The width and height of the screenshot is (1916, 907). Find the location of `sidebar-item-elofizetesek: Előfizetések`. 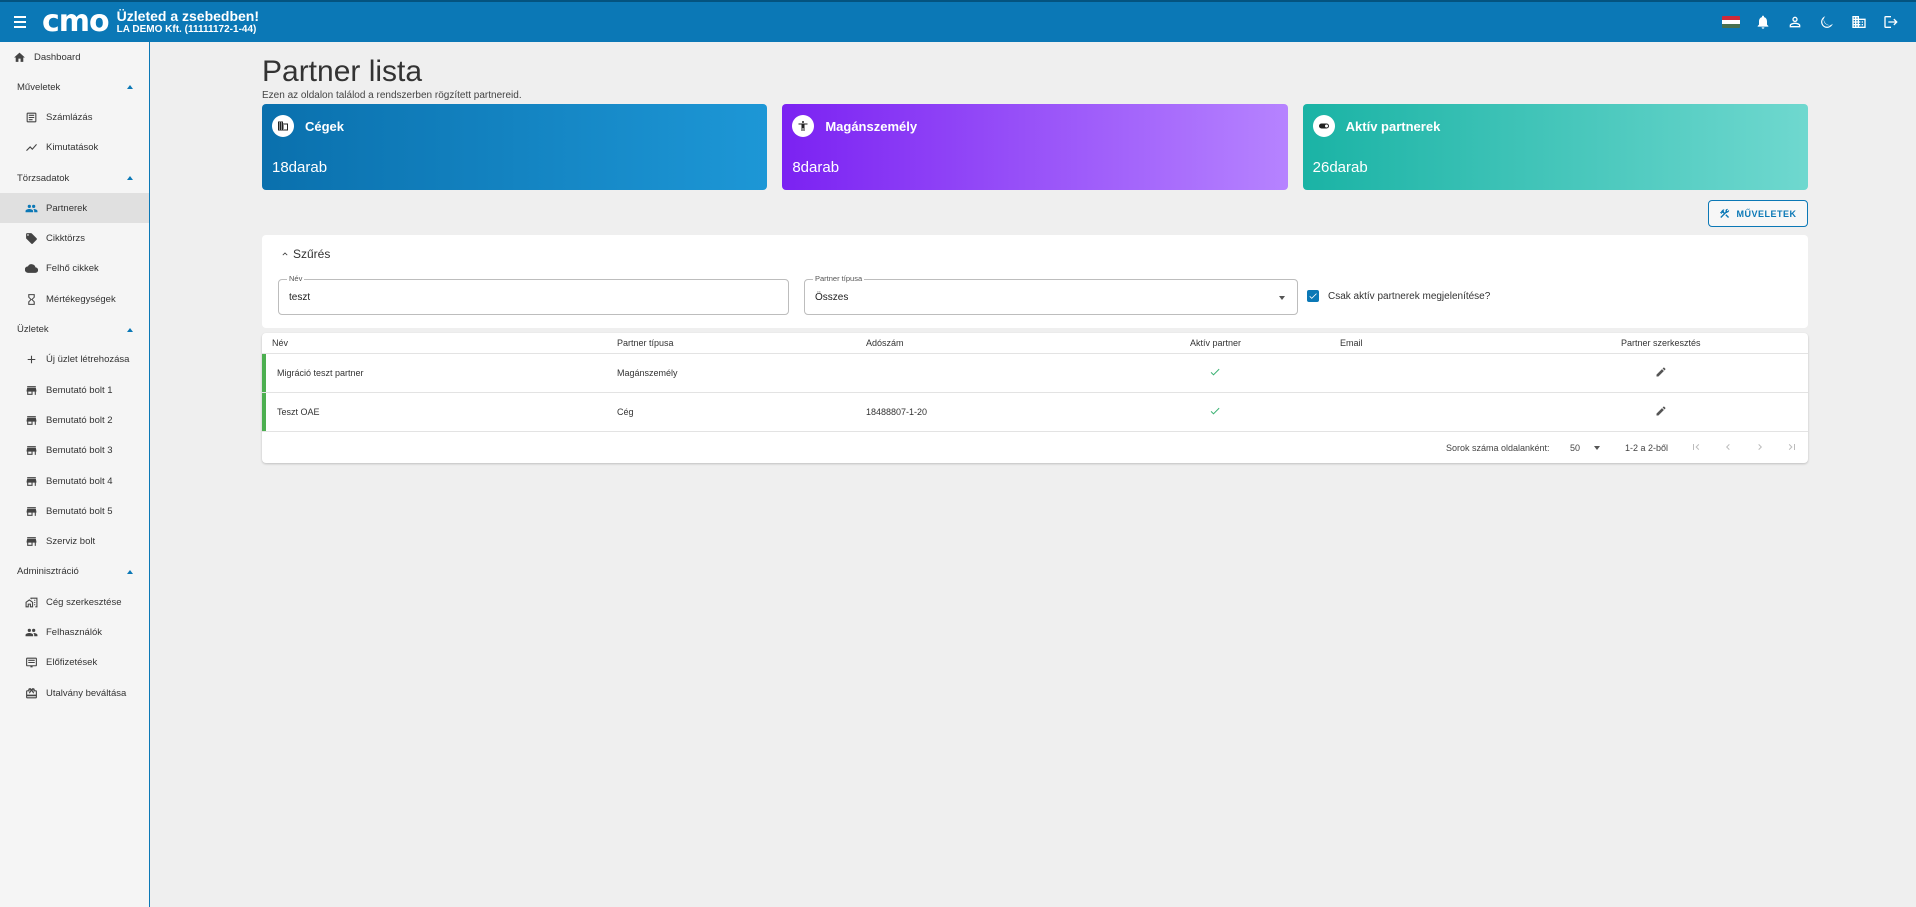

sidebar-item-elofizetesek: Előfizetések is located at coordinates (74, 663).